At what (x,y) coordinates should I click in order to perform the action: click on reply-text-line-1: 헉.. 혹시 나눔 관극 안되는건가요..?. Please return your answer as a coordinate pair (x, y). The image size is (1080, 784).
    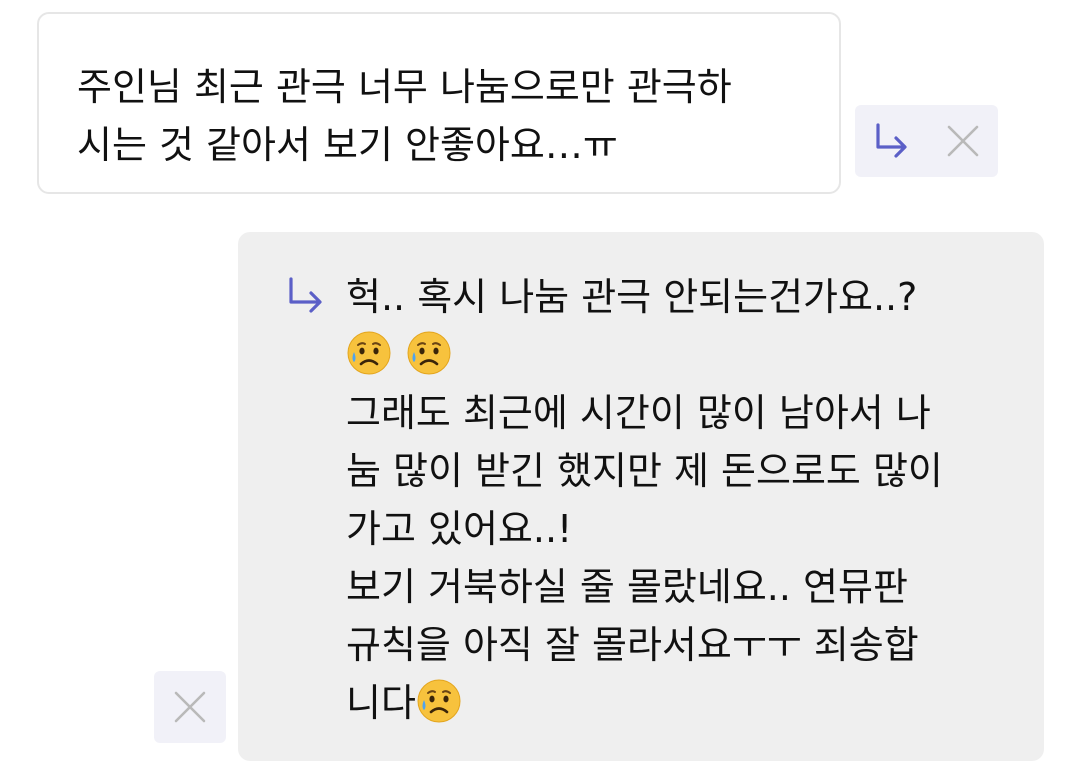
    Looking at the image, I should click on (632, 297).